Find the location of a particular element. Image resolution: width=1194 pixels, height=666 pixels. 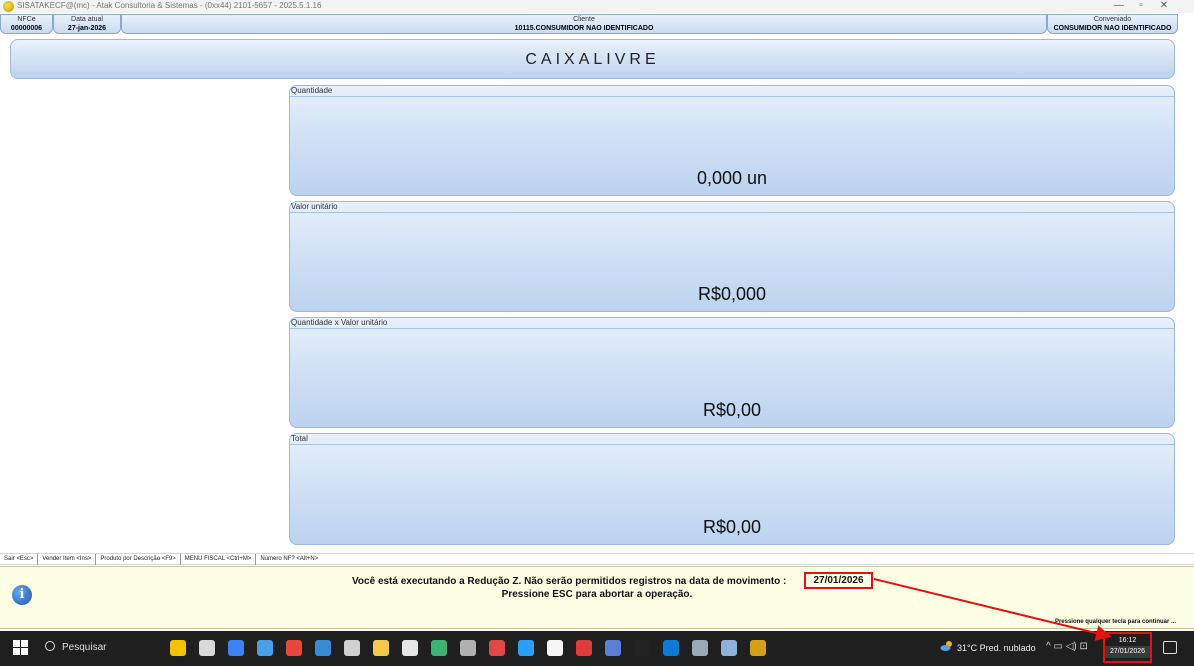

shortcut-nf-number: Número NF? <Alt+N> is located at coordinates (289, 559).